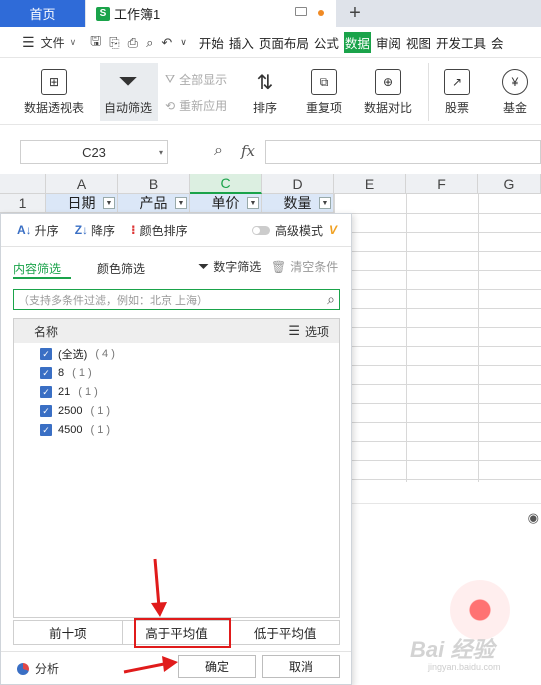 The width and height of the screenshot is (541, 685). Describe the element at coordinates (23, 184) in the screenshot. I see `select-all-corner` at that location.